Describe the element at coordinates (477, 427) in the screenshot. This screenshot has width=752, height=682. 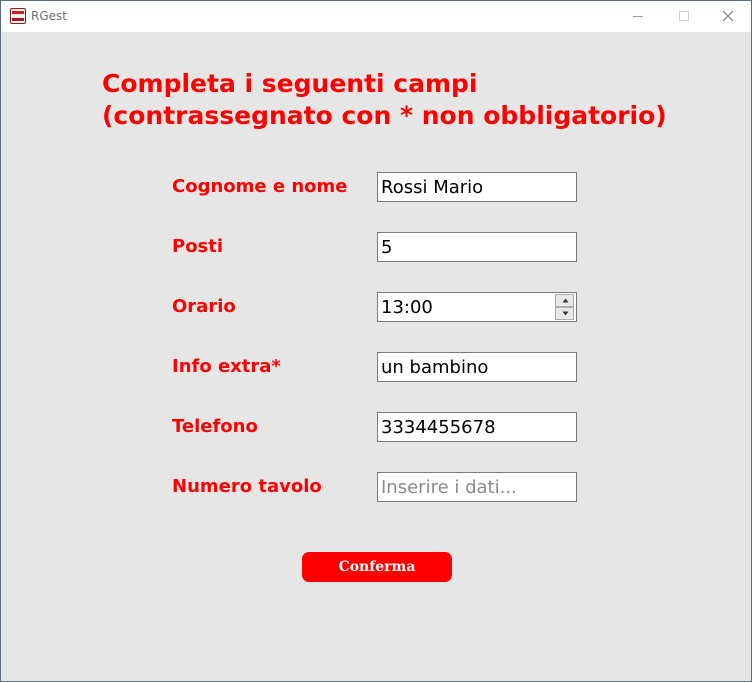
I see `phone-input` at that location.